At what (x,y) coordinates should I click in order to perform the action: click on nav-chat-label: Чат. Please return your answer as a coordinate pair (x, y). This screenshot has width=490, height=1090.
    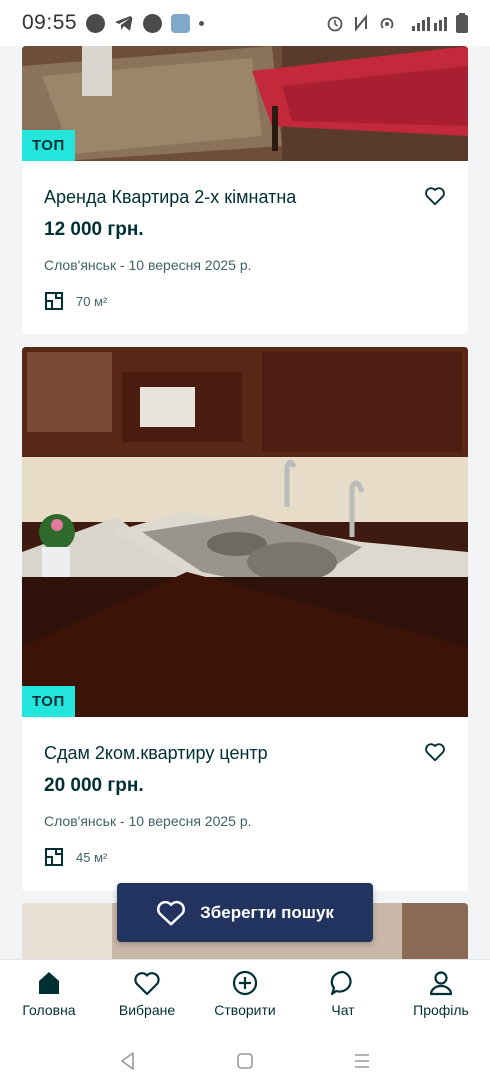
    Looking at the image, I should click on (343, 1010).